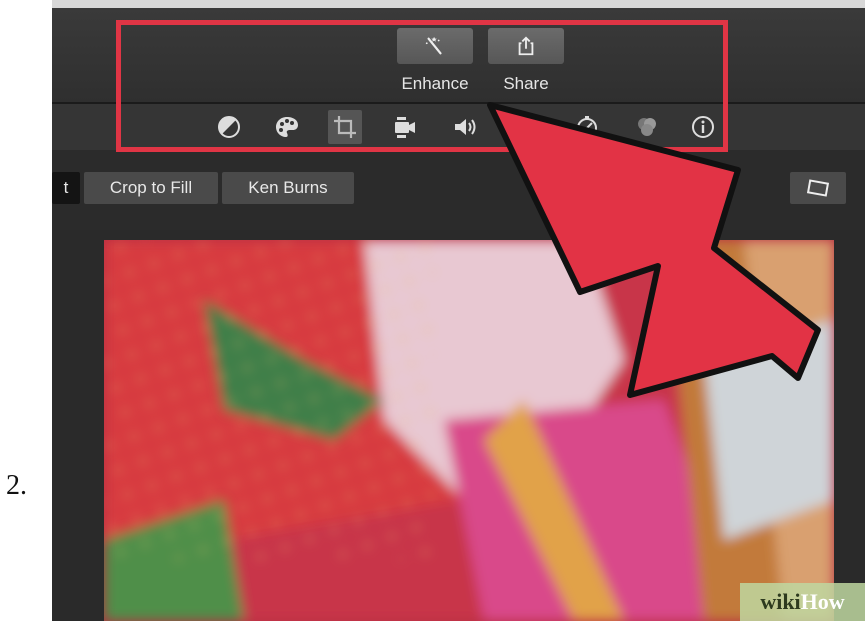  I want to click on ken-burns-button: Ken Burns, so click(288, 188).